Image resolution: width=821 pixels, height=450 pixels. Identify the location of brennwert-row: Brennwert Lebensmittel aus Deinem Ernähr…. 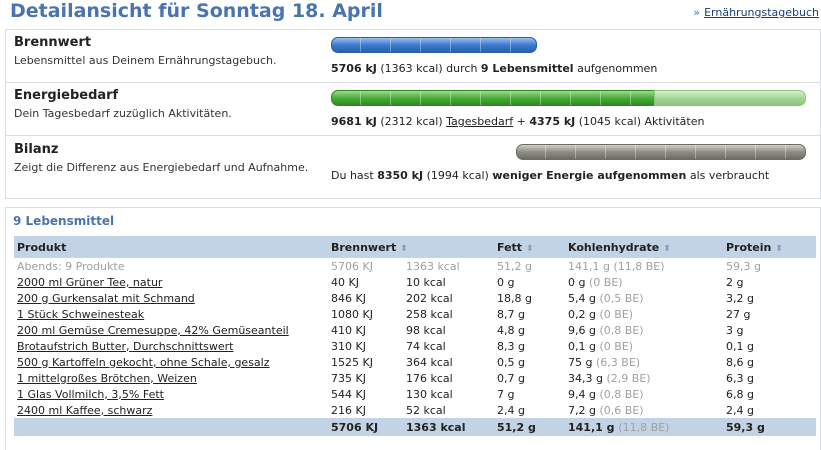
(413, 56).